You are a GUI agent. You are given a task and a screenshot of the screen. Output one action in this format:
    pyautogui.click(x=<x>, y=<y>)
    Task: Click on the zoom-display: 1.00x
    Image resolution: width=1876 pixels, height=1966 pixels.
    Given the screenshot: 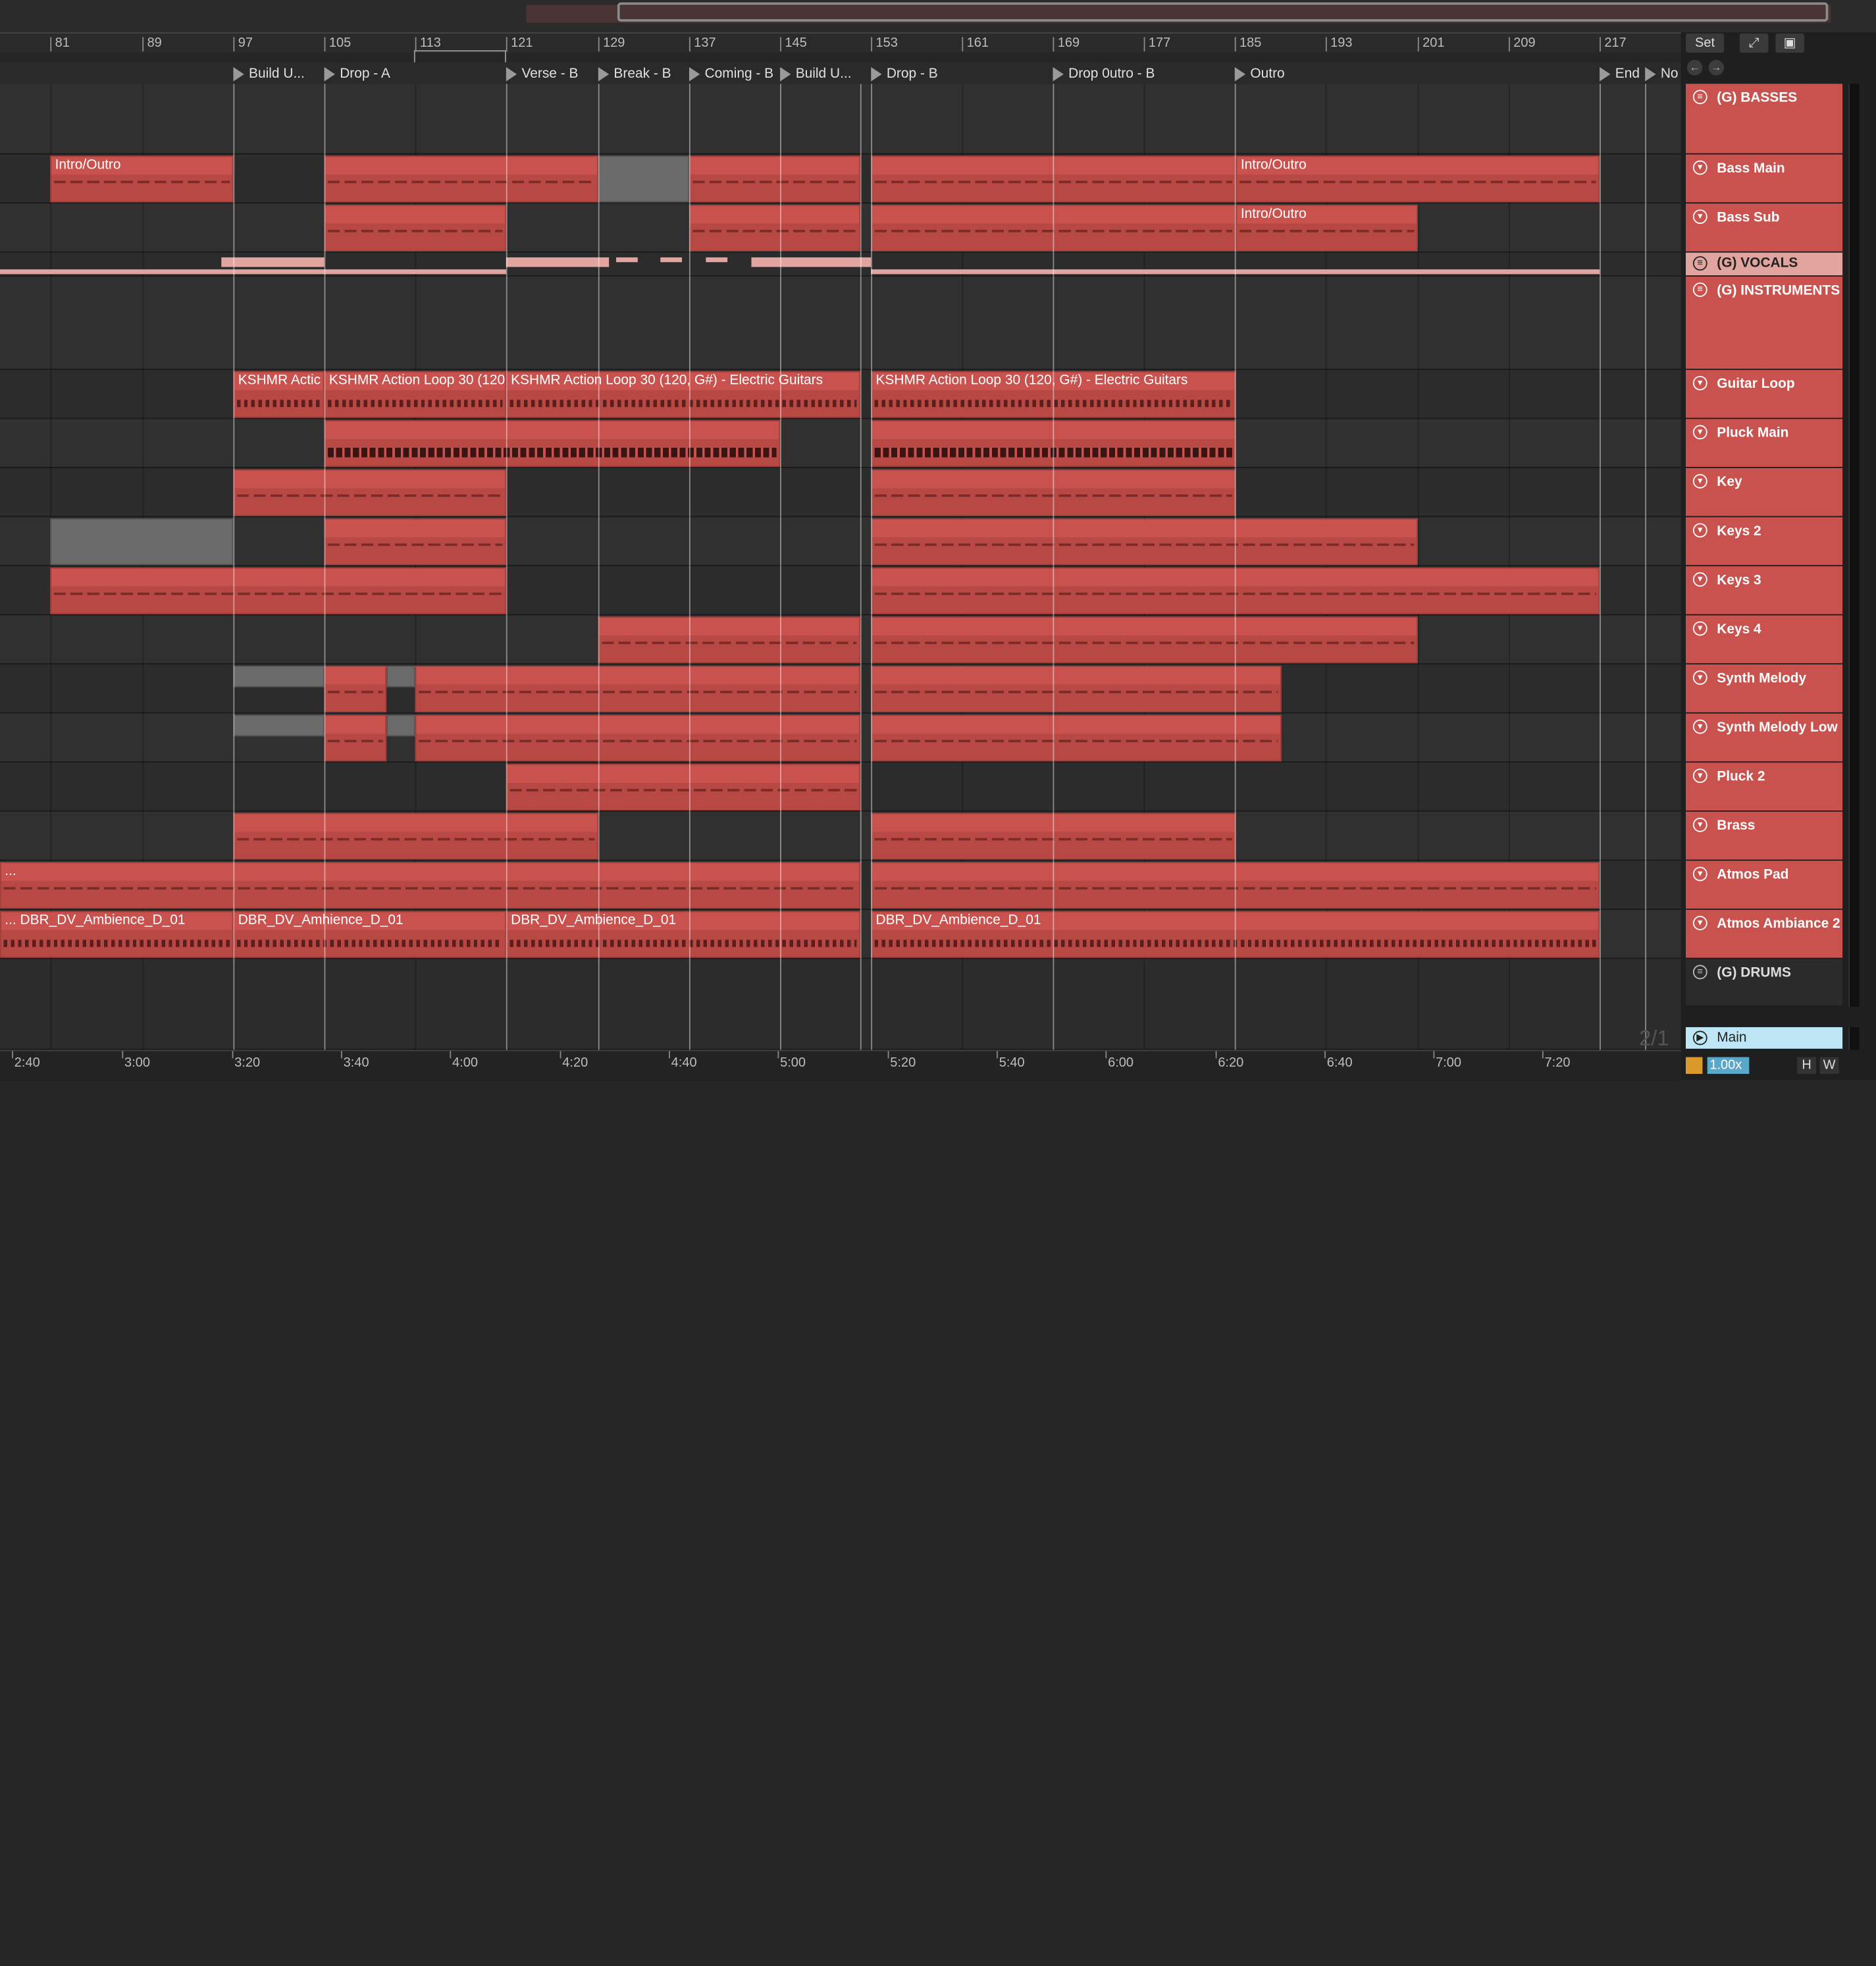 What is the action you would take?
    pyautogui.click(x=1728, y=1066)
    